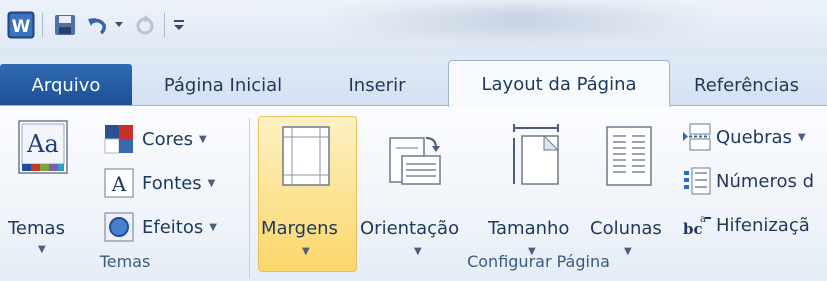  What do you see at coordinates (97, 25) in the screenshot?
I see `undo-icon` at bounding box center [97, 25].